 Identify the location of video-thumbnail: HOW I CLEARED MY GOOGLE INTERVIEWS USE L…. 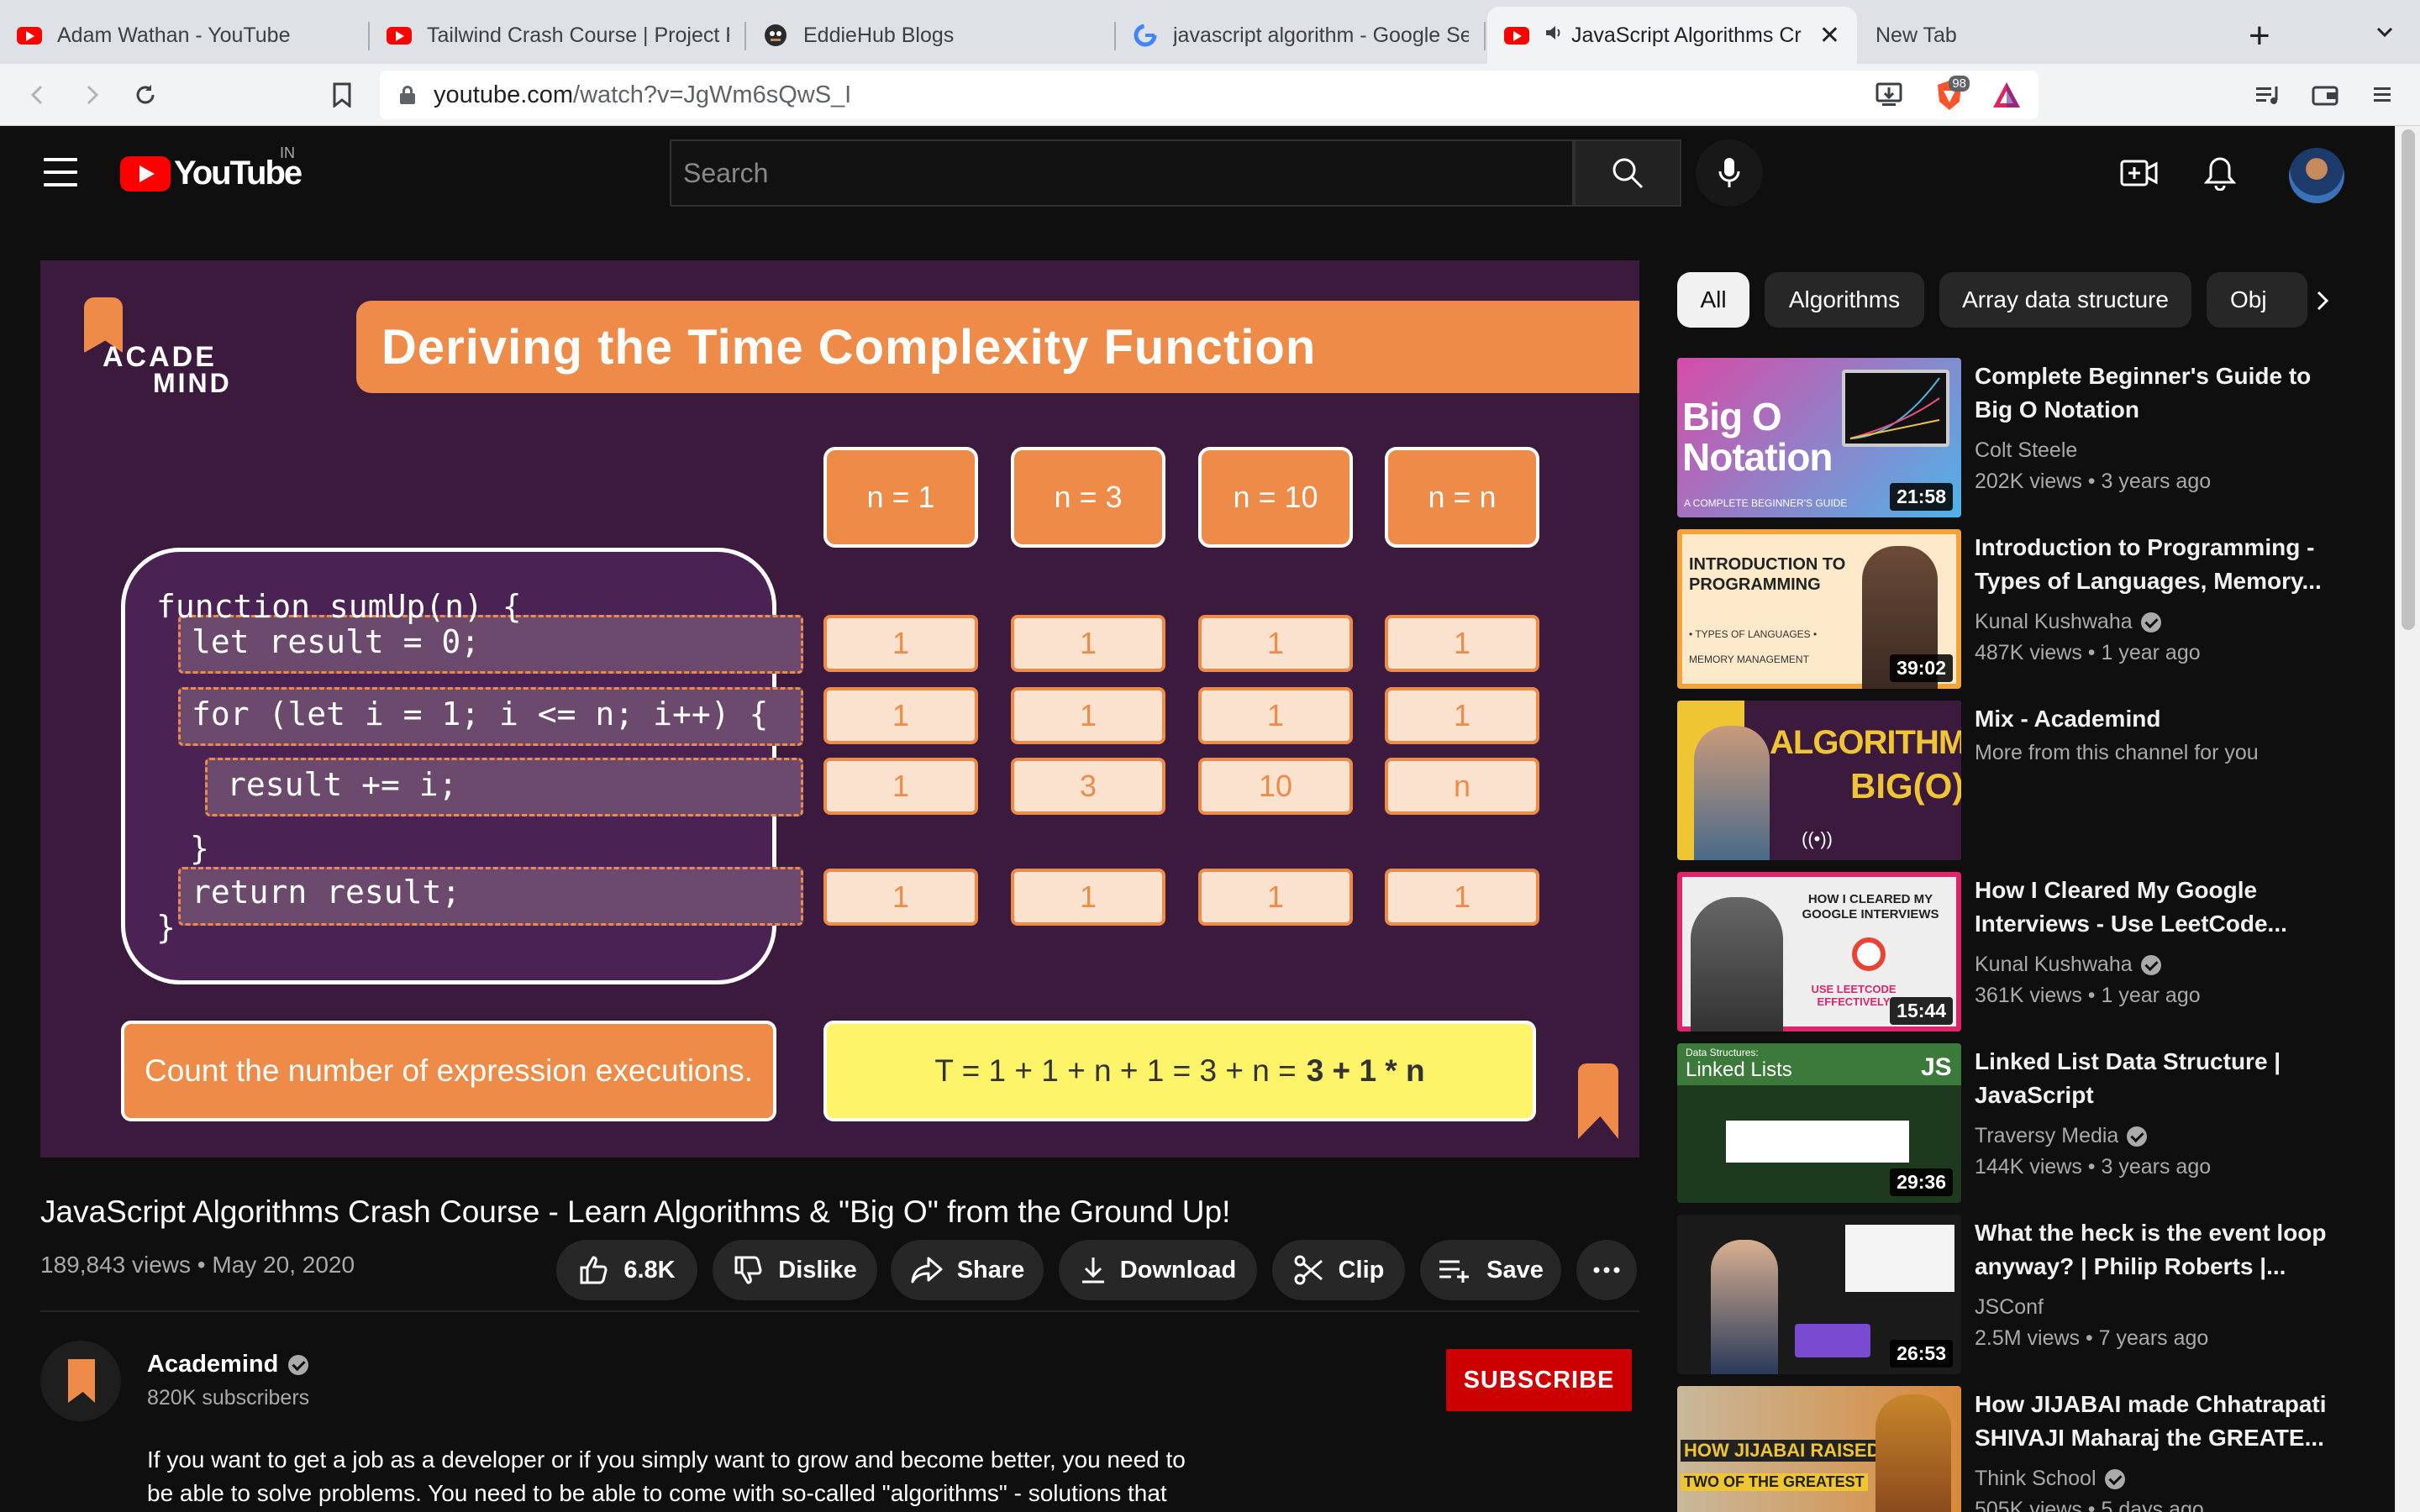
(1819, 952).